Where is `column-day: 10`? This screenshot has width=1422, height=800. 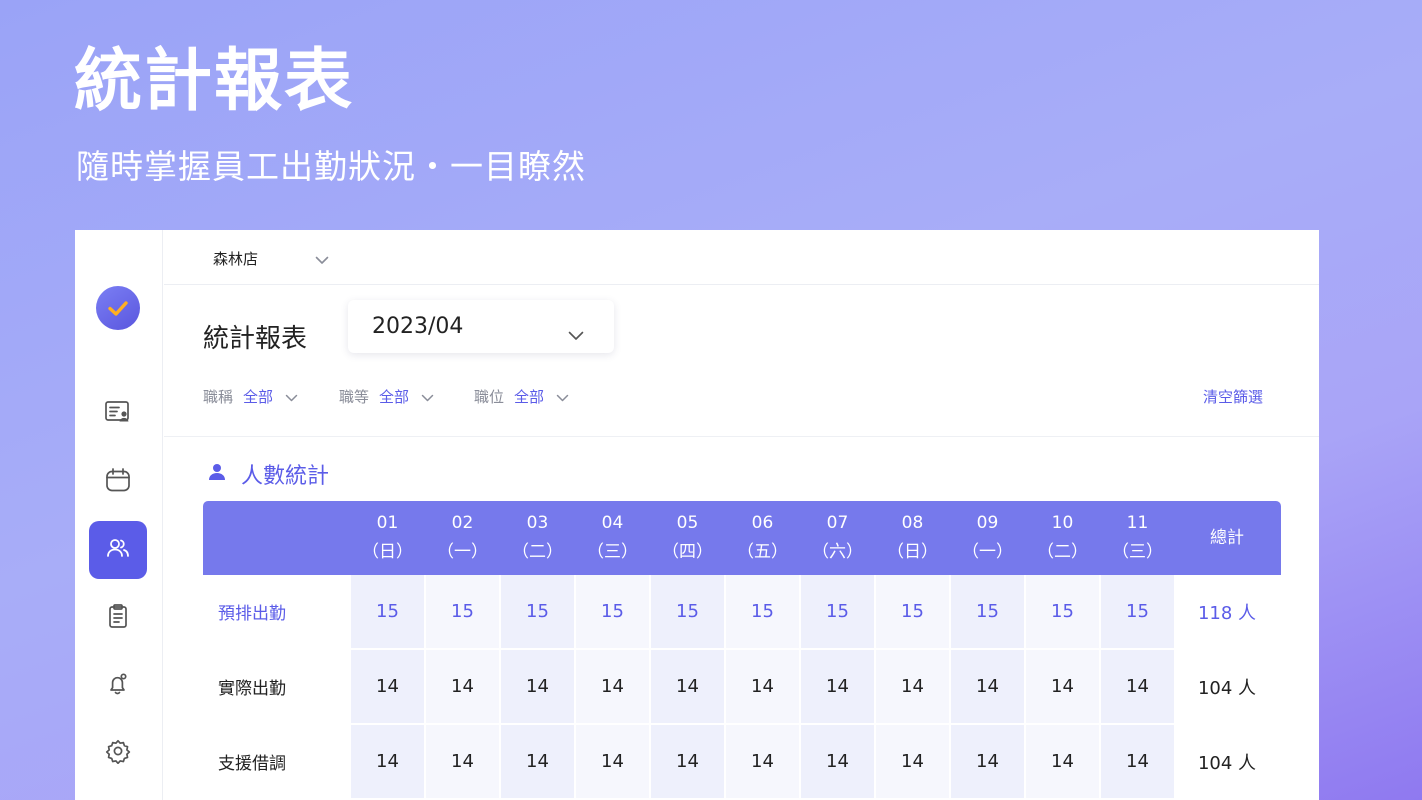 column-day: 10 is located at coordinates (1062, 523).